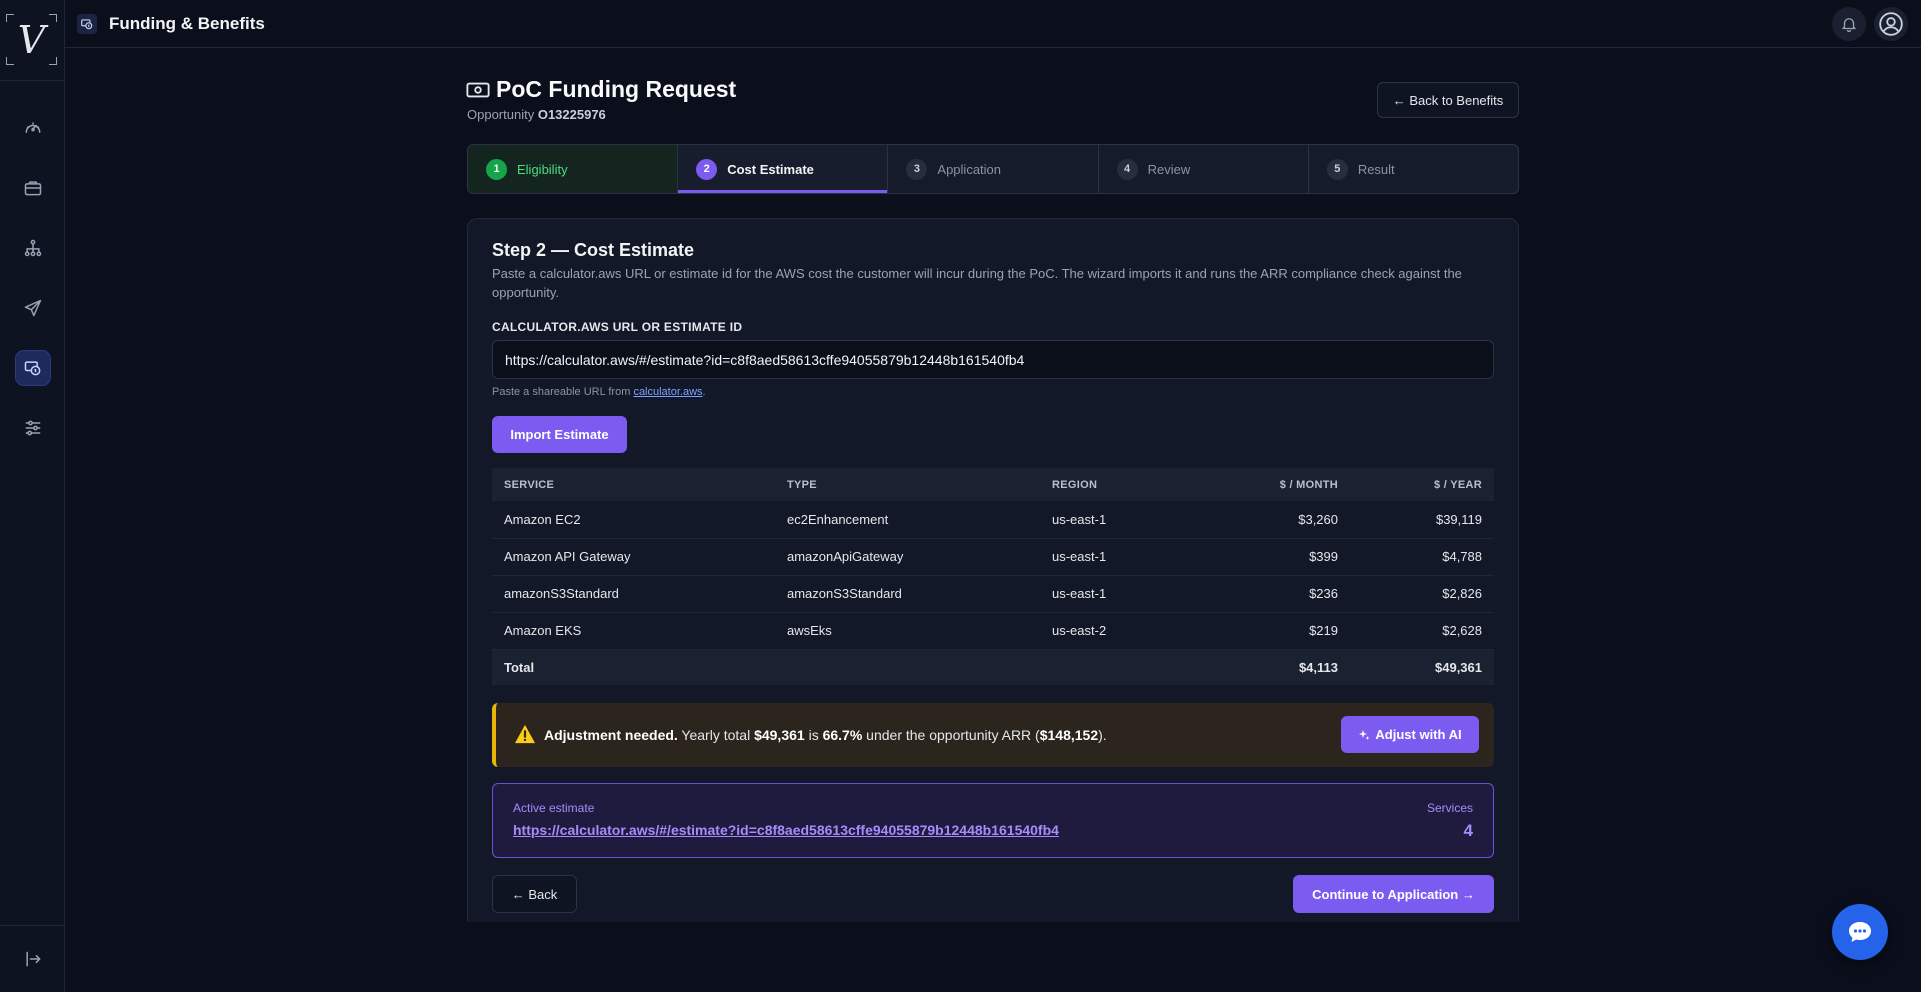 This screenshot has height=992, width=1921. I want to click on calculator-link: calculator.aws, so click(667, 392).